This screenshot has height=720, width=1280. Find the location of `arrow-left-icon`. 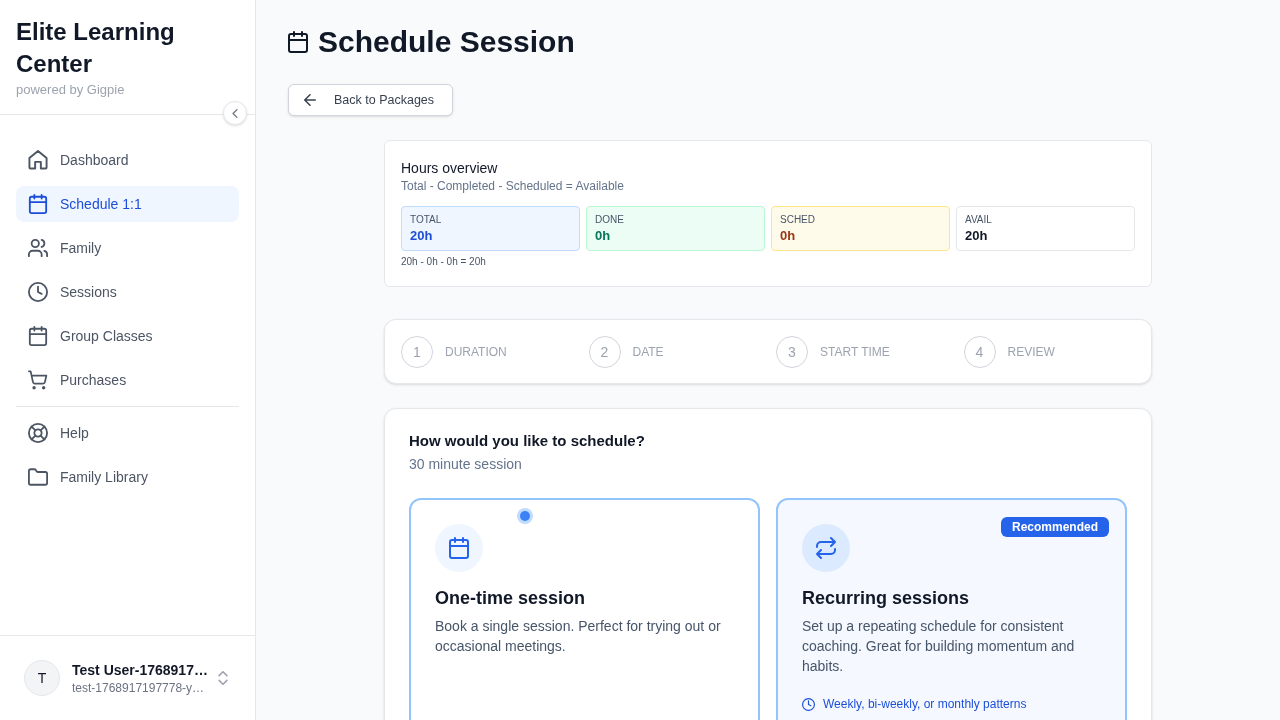

arrow-left-icon is located at coordinates (310, 100).